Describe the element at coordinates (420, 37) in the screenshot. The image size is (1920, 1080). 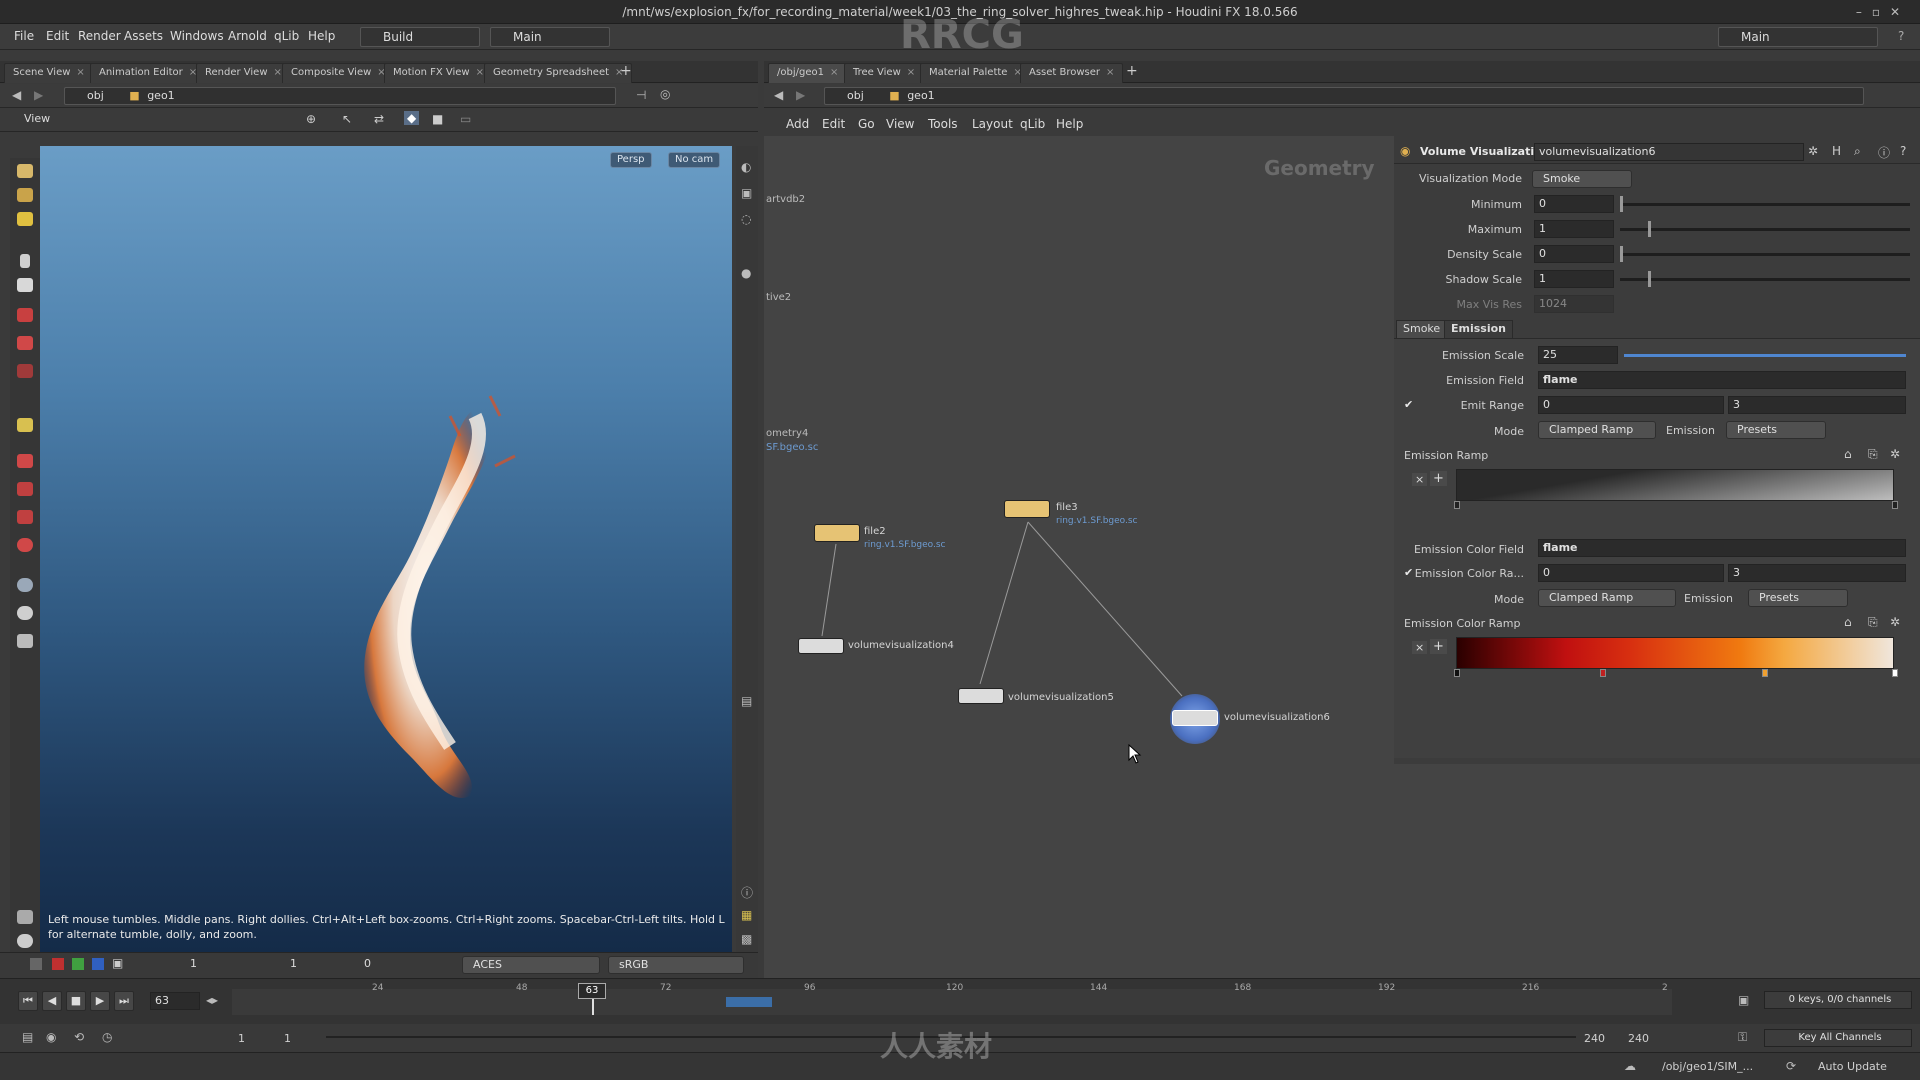
I see `shelf-set-dropdown: Build` at that location.